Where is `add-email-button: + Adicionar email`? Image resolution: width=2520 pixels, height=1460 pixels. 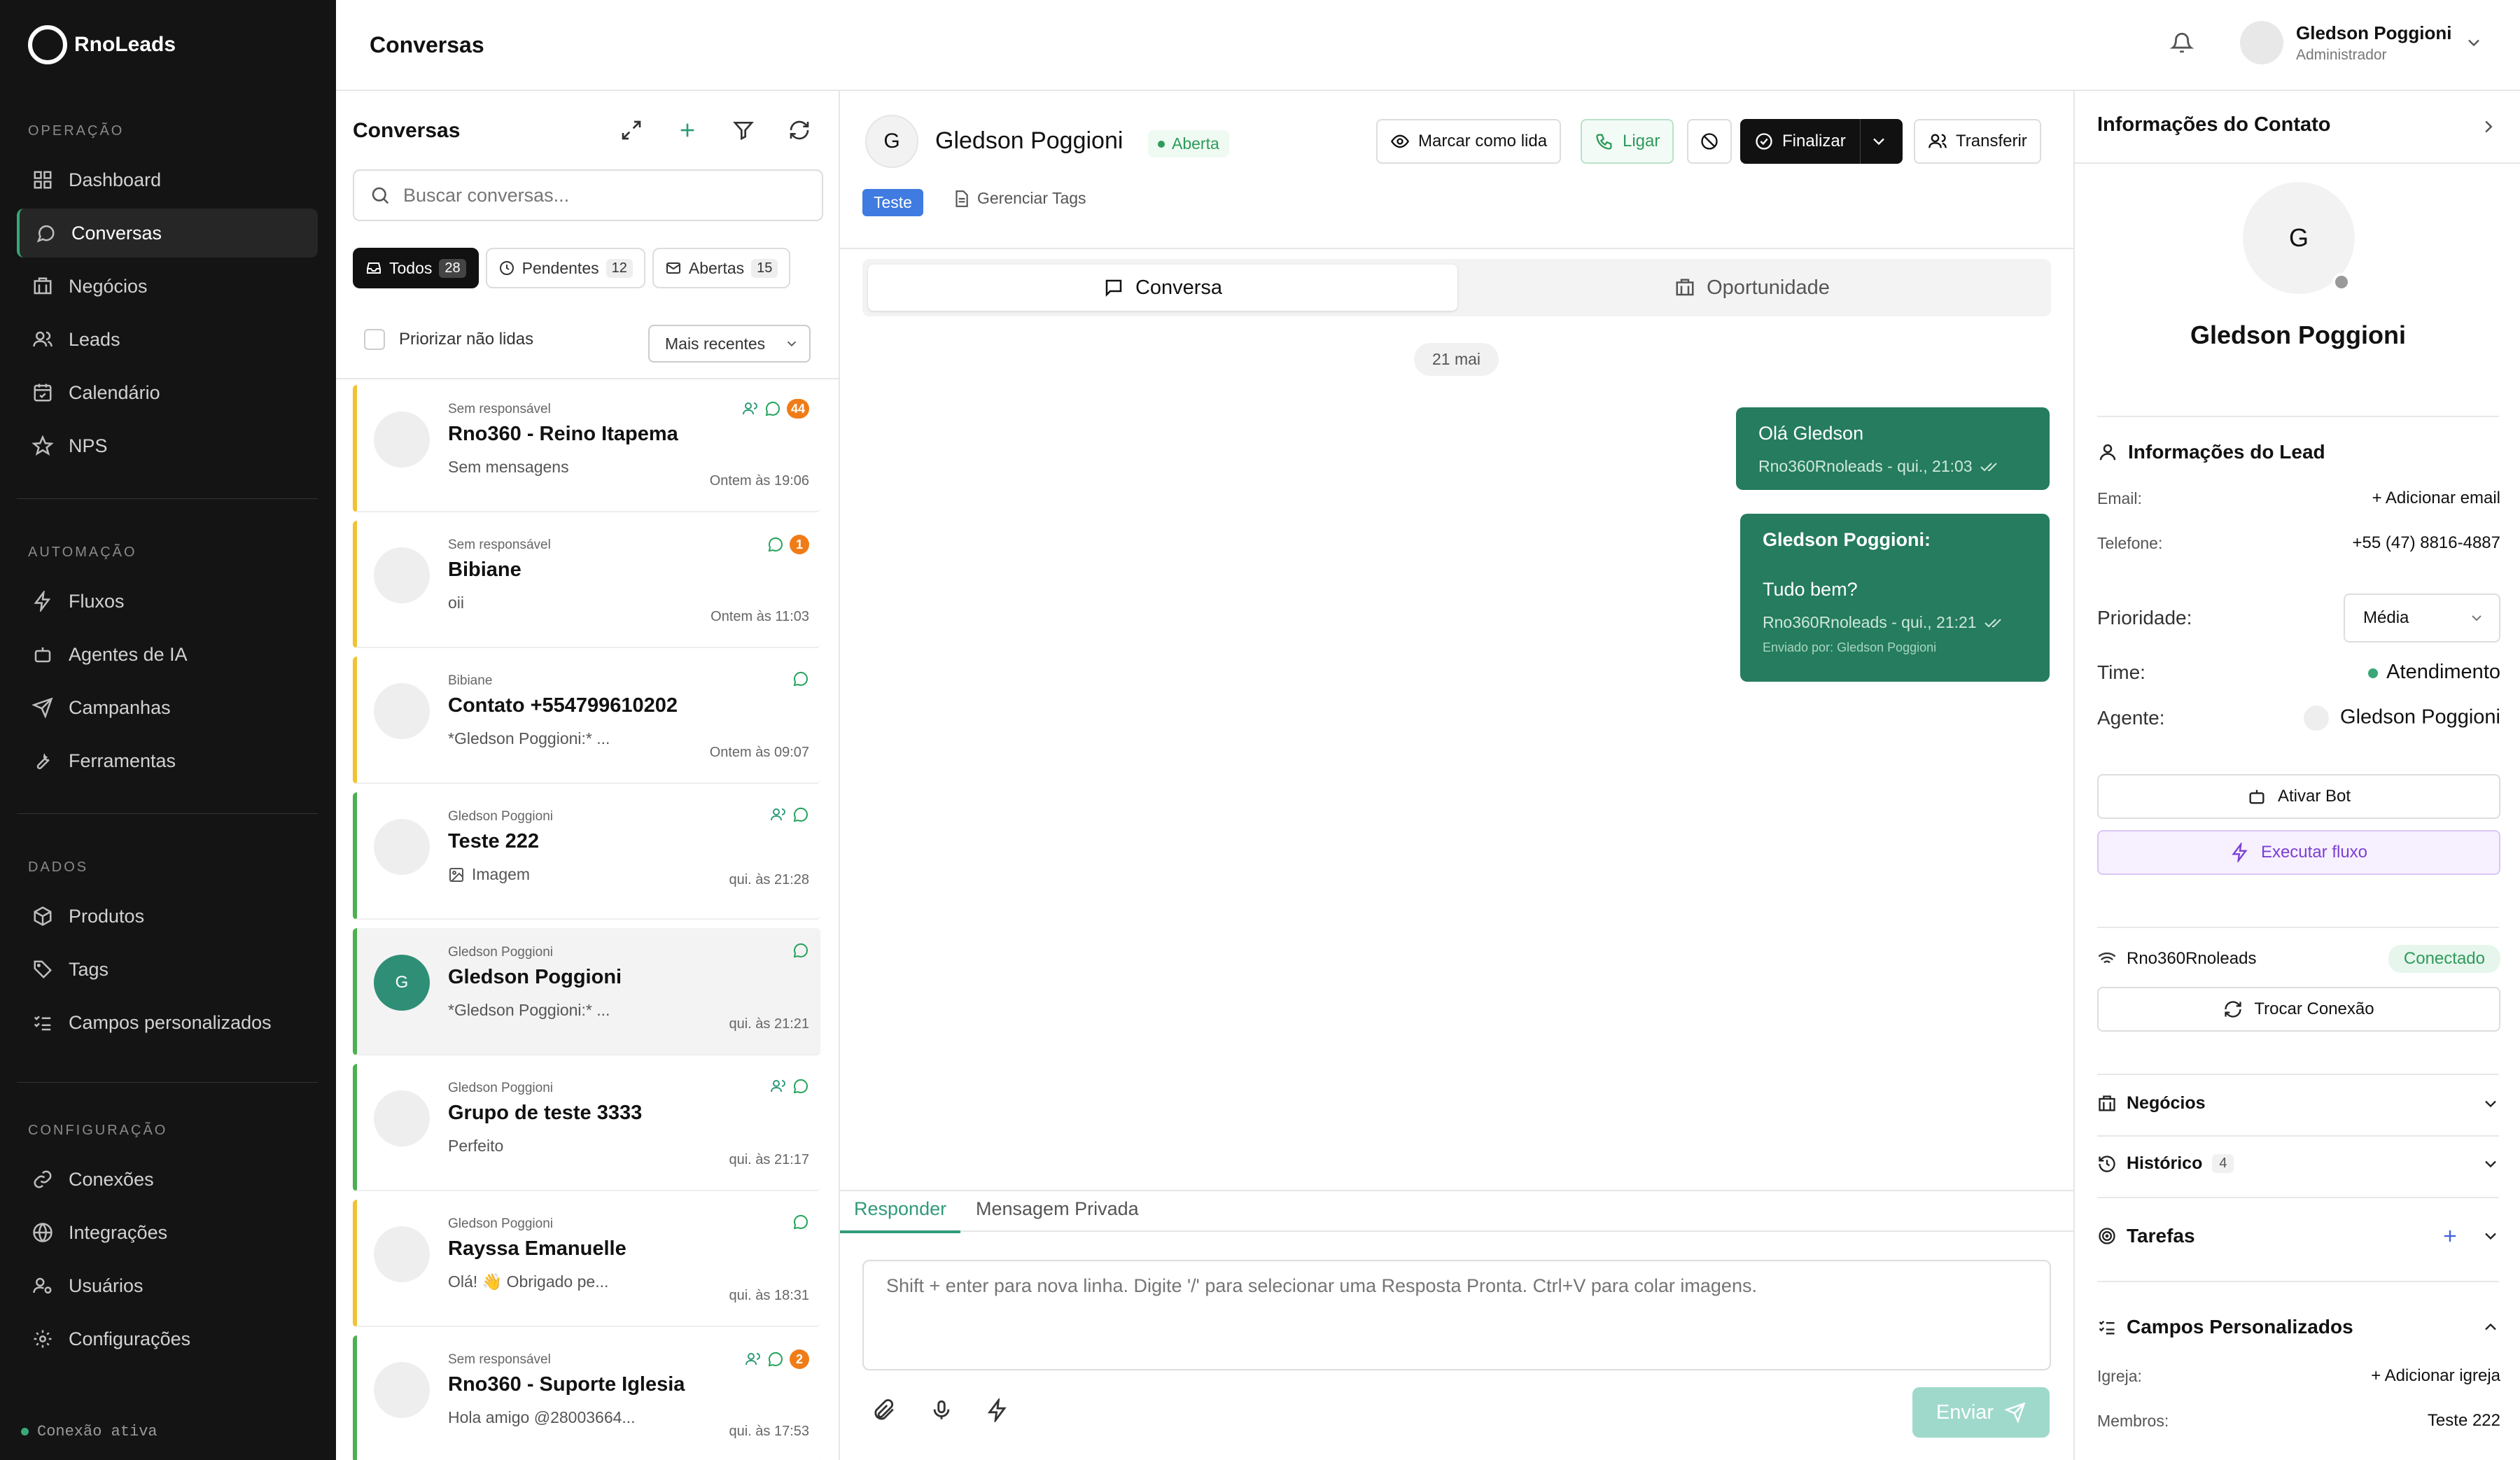
add-email-button: + Adicionar email is located at coordinates (2436, 499).